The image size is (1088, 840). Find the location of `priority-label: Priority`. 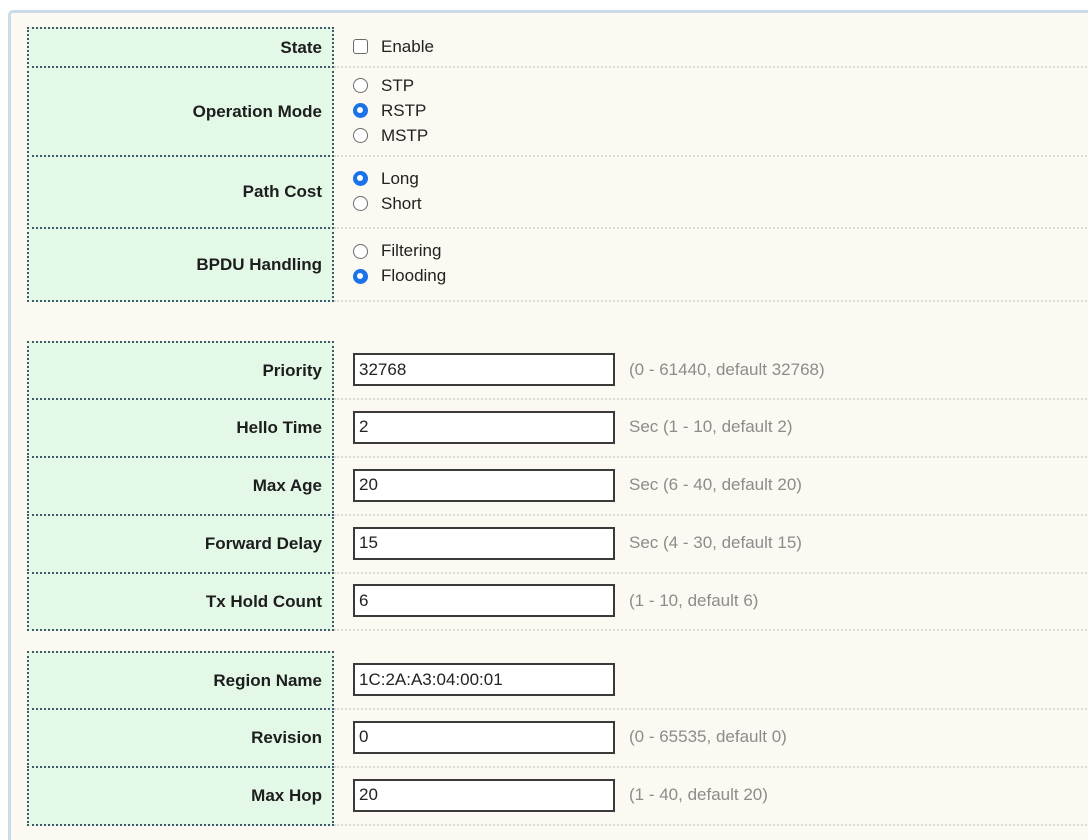

priority-label: Priority is located at coordinates (180, 370).